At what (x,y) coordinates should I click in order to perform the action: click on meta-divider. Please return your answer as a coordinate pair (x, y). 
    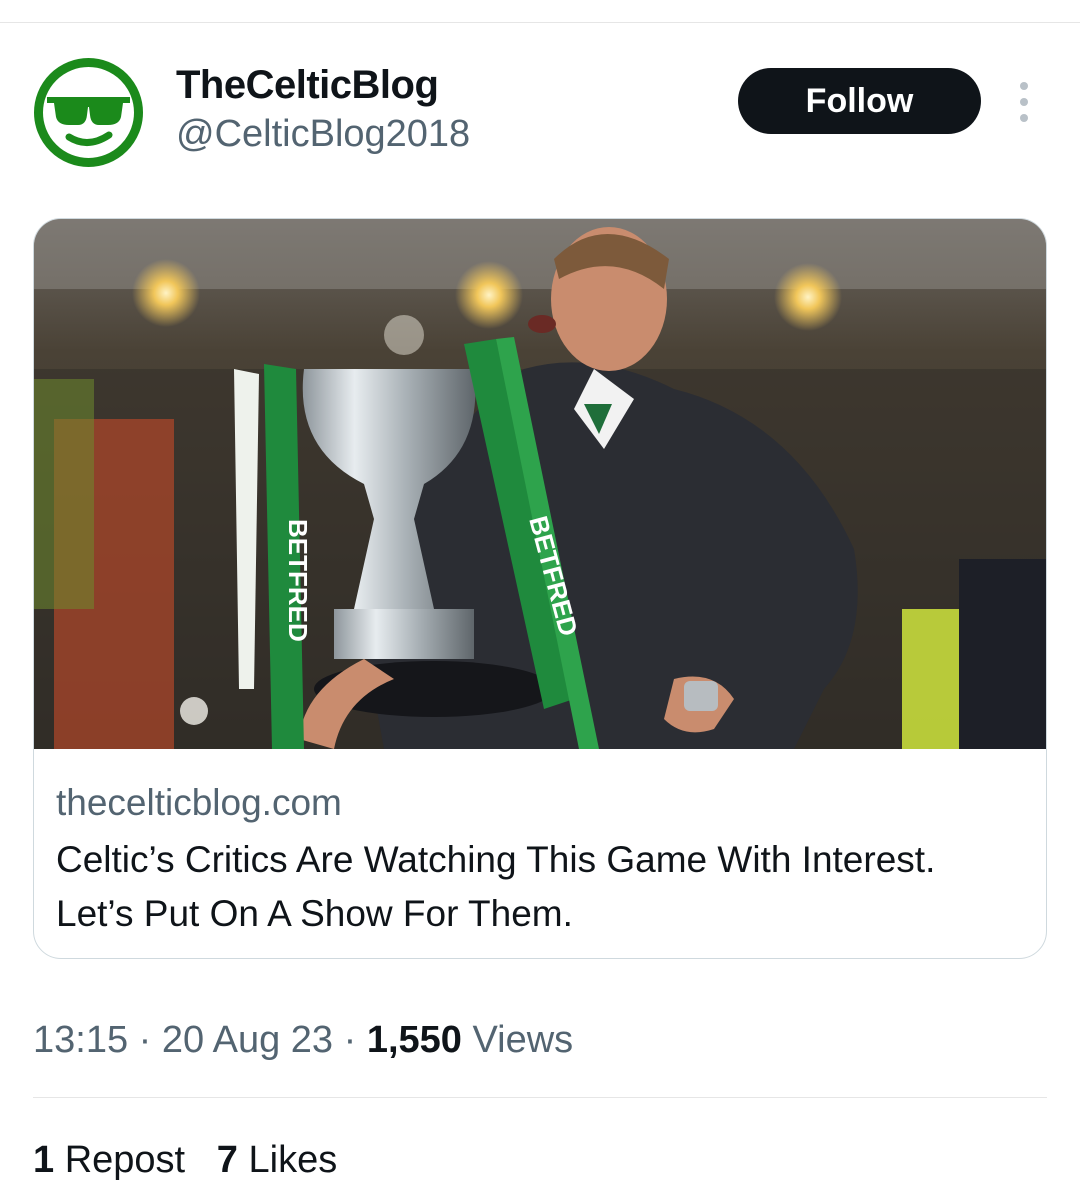
    Looking at the image, I should click on (540, 1097).